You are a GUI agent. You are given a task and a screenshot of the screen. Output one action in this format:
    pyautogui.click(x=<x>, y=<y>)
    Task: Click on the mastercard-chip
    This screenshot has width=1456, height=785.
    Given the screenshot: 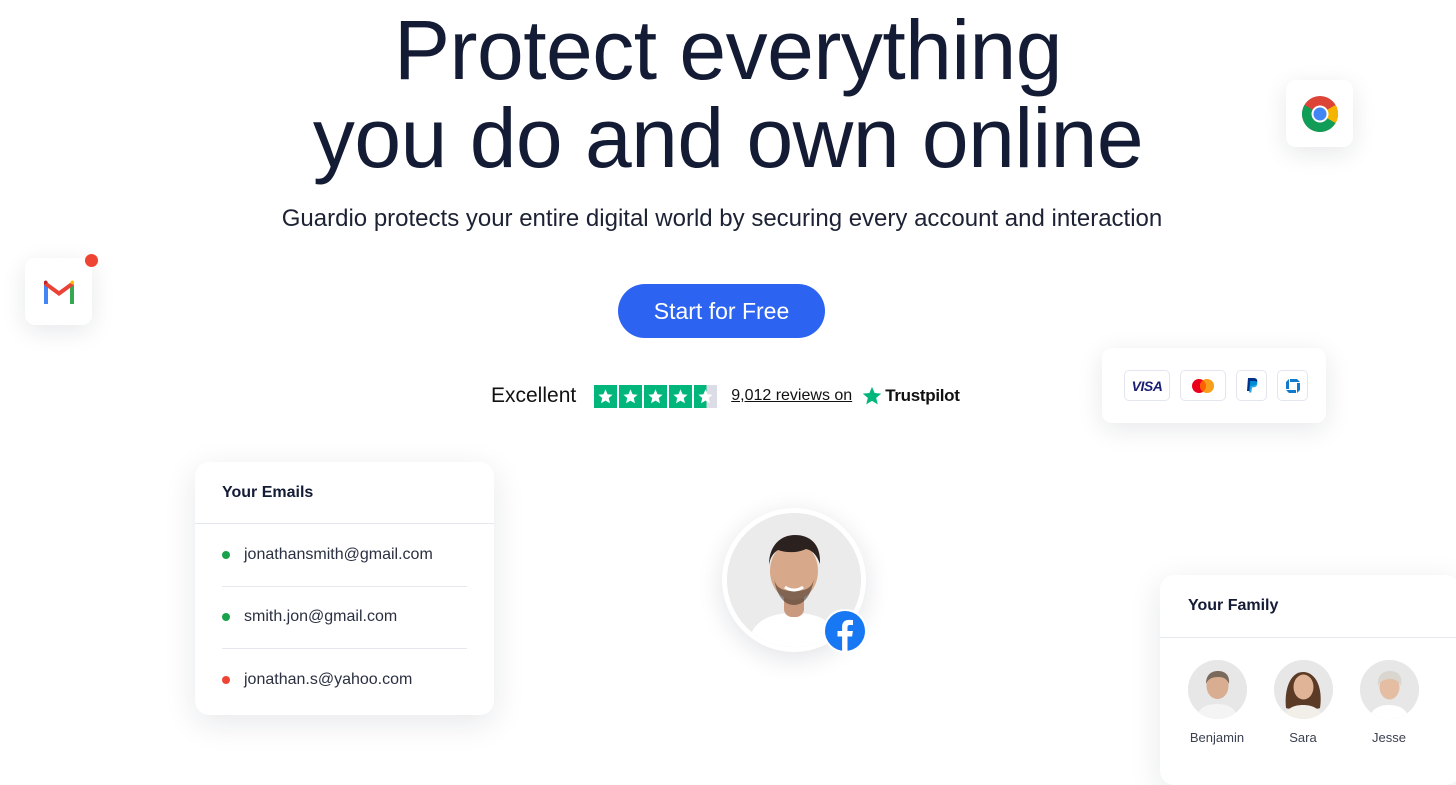 What is the action you would take?
    pyautogui.click(x=1203, y=385)
    